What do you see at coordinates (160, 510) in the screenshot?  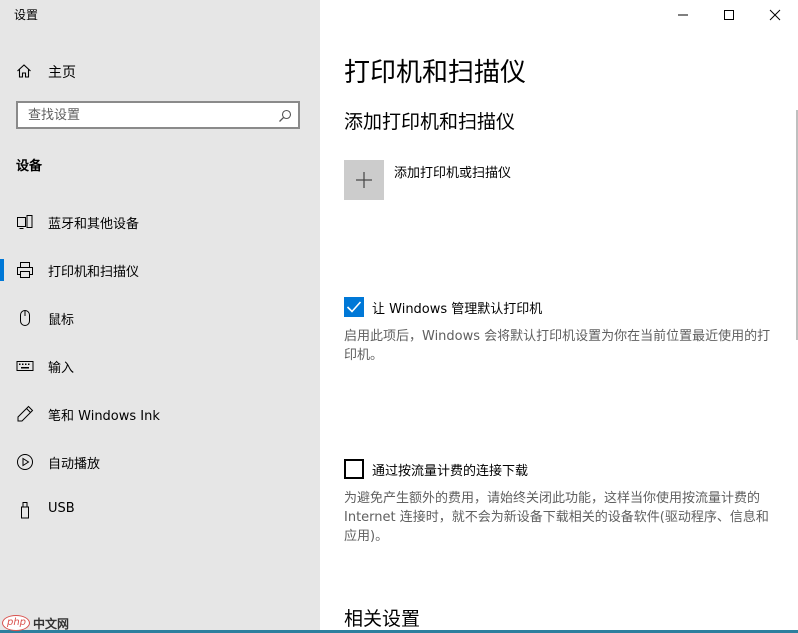 I see `sidebar-item-usb: USB` at bounding box center [160, 510].